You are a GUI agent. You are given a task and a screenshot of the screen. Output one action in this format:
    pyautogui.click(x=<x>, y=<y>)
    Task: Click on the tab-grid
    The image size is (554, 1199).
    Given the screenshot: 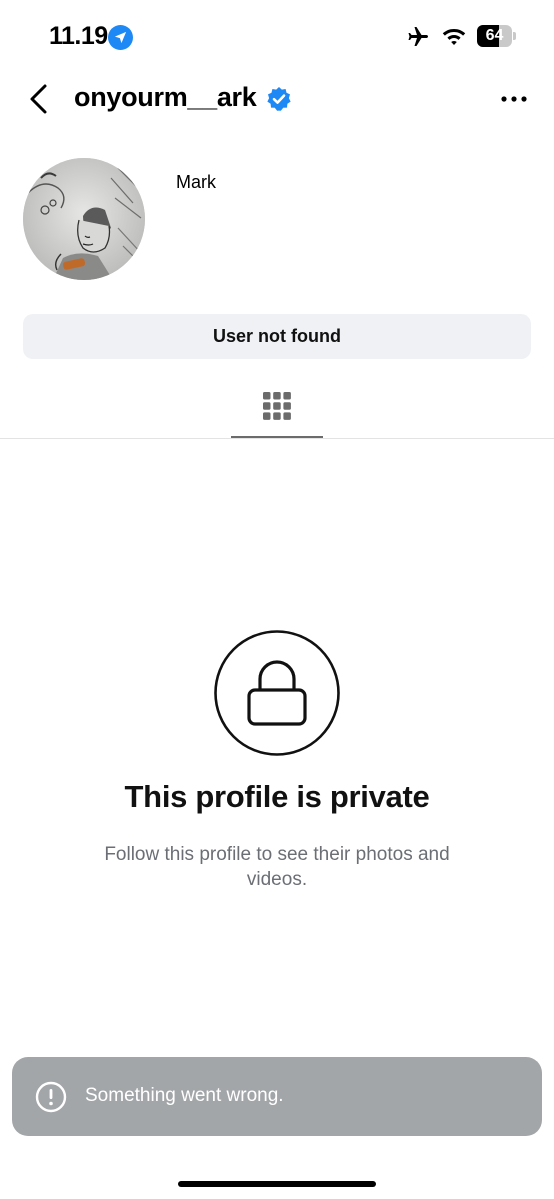 What is the action you would take?
    pyautogui.click(x=277, y=412)
    